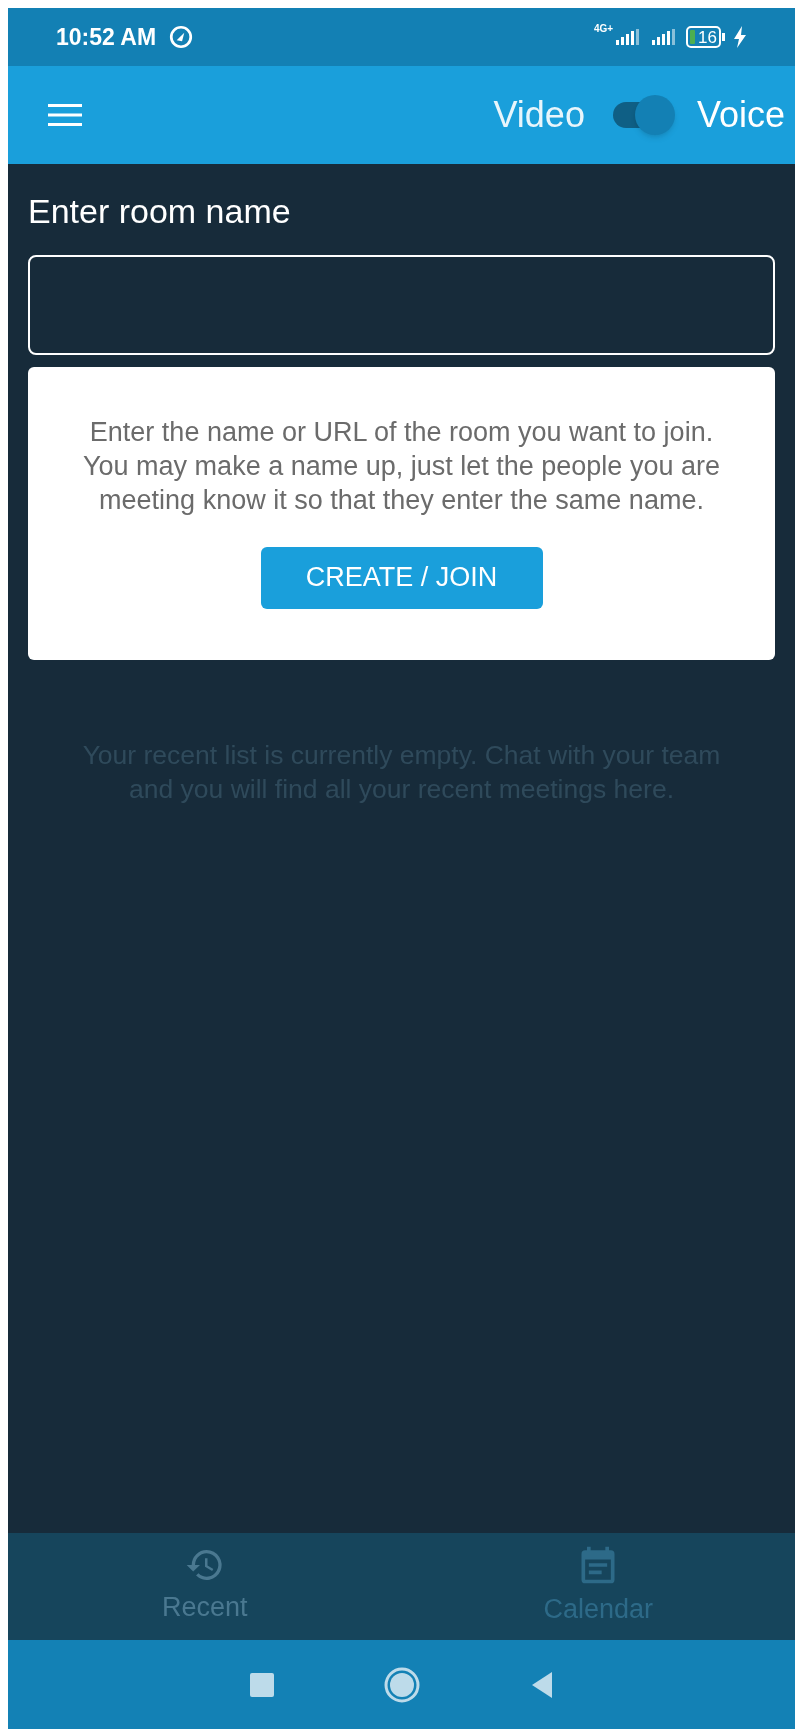 The width and height of the screenshot is (795, 1729). Describe the element at coordinates (603, 29) in the screenshot. I see `network-type: 4G+` at that location.